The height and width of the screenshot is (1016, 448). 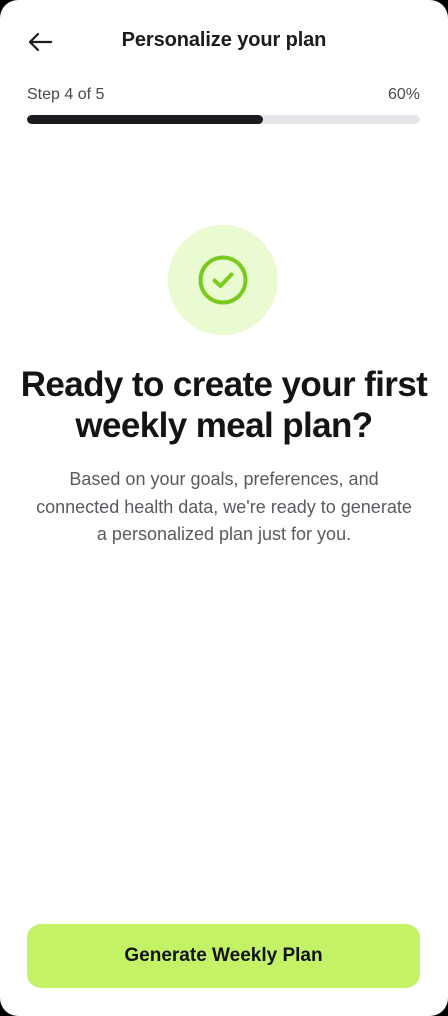 I want to click on top-bar: Personalize your plan, so click(x=224, y=41).